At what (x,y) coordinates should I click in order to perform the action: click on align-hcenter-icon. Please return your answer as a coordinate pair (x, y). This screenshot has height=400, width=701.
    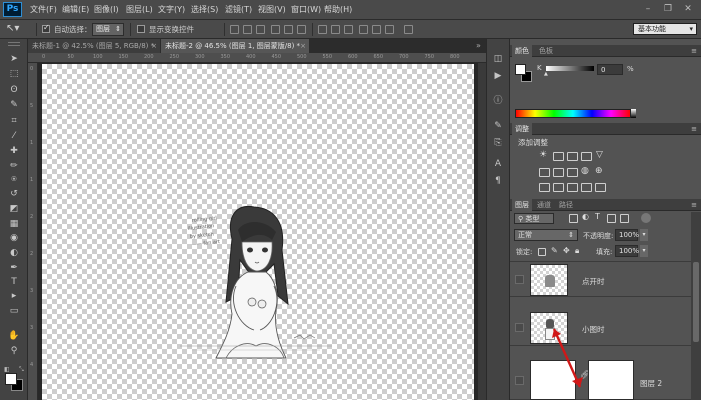
    Looking at the image, I should click on (288, 29).